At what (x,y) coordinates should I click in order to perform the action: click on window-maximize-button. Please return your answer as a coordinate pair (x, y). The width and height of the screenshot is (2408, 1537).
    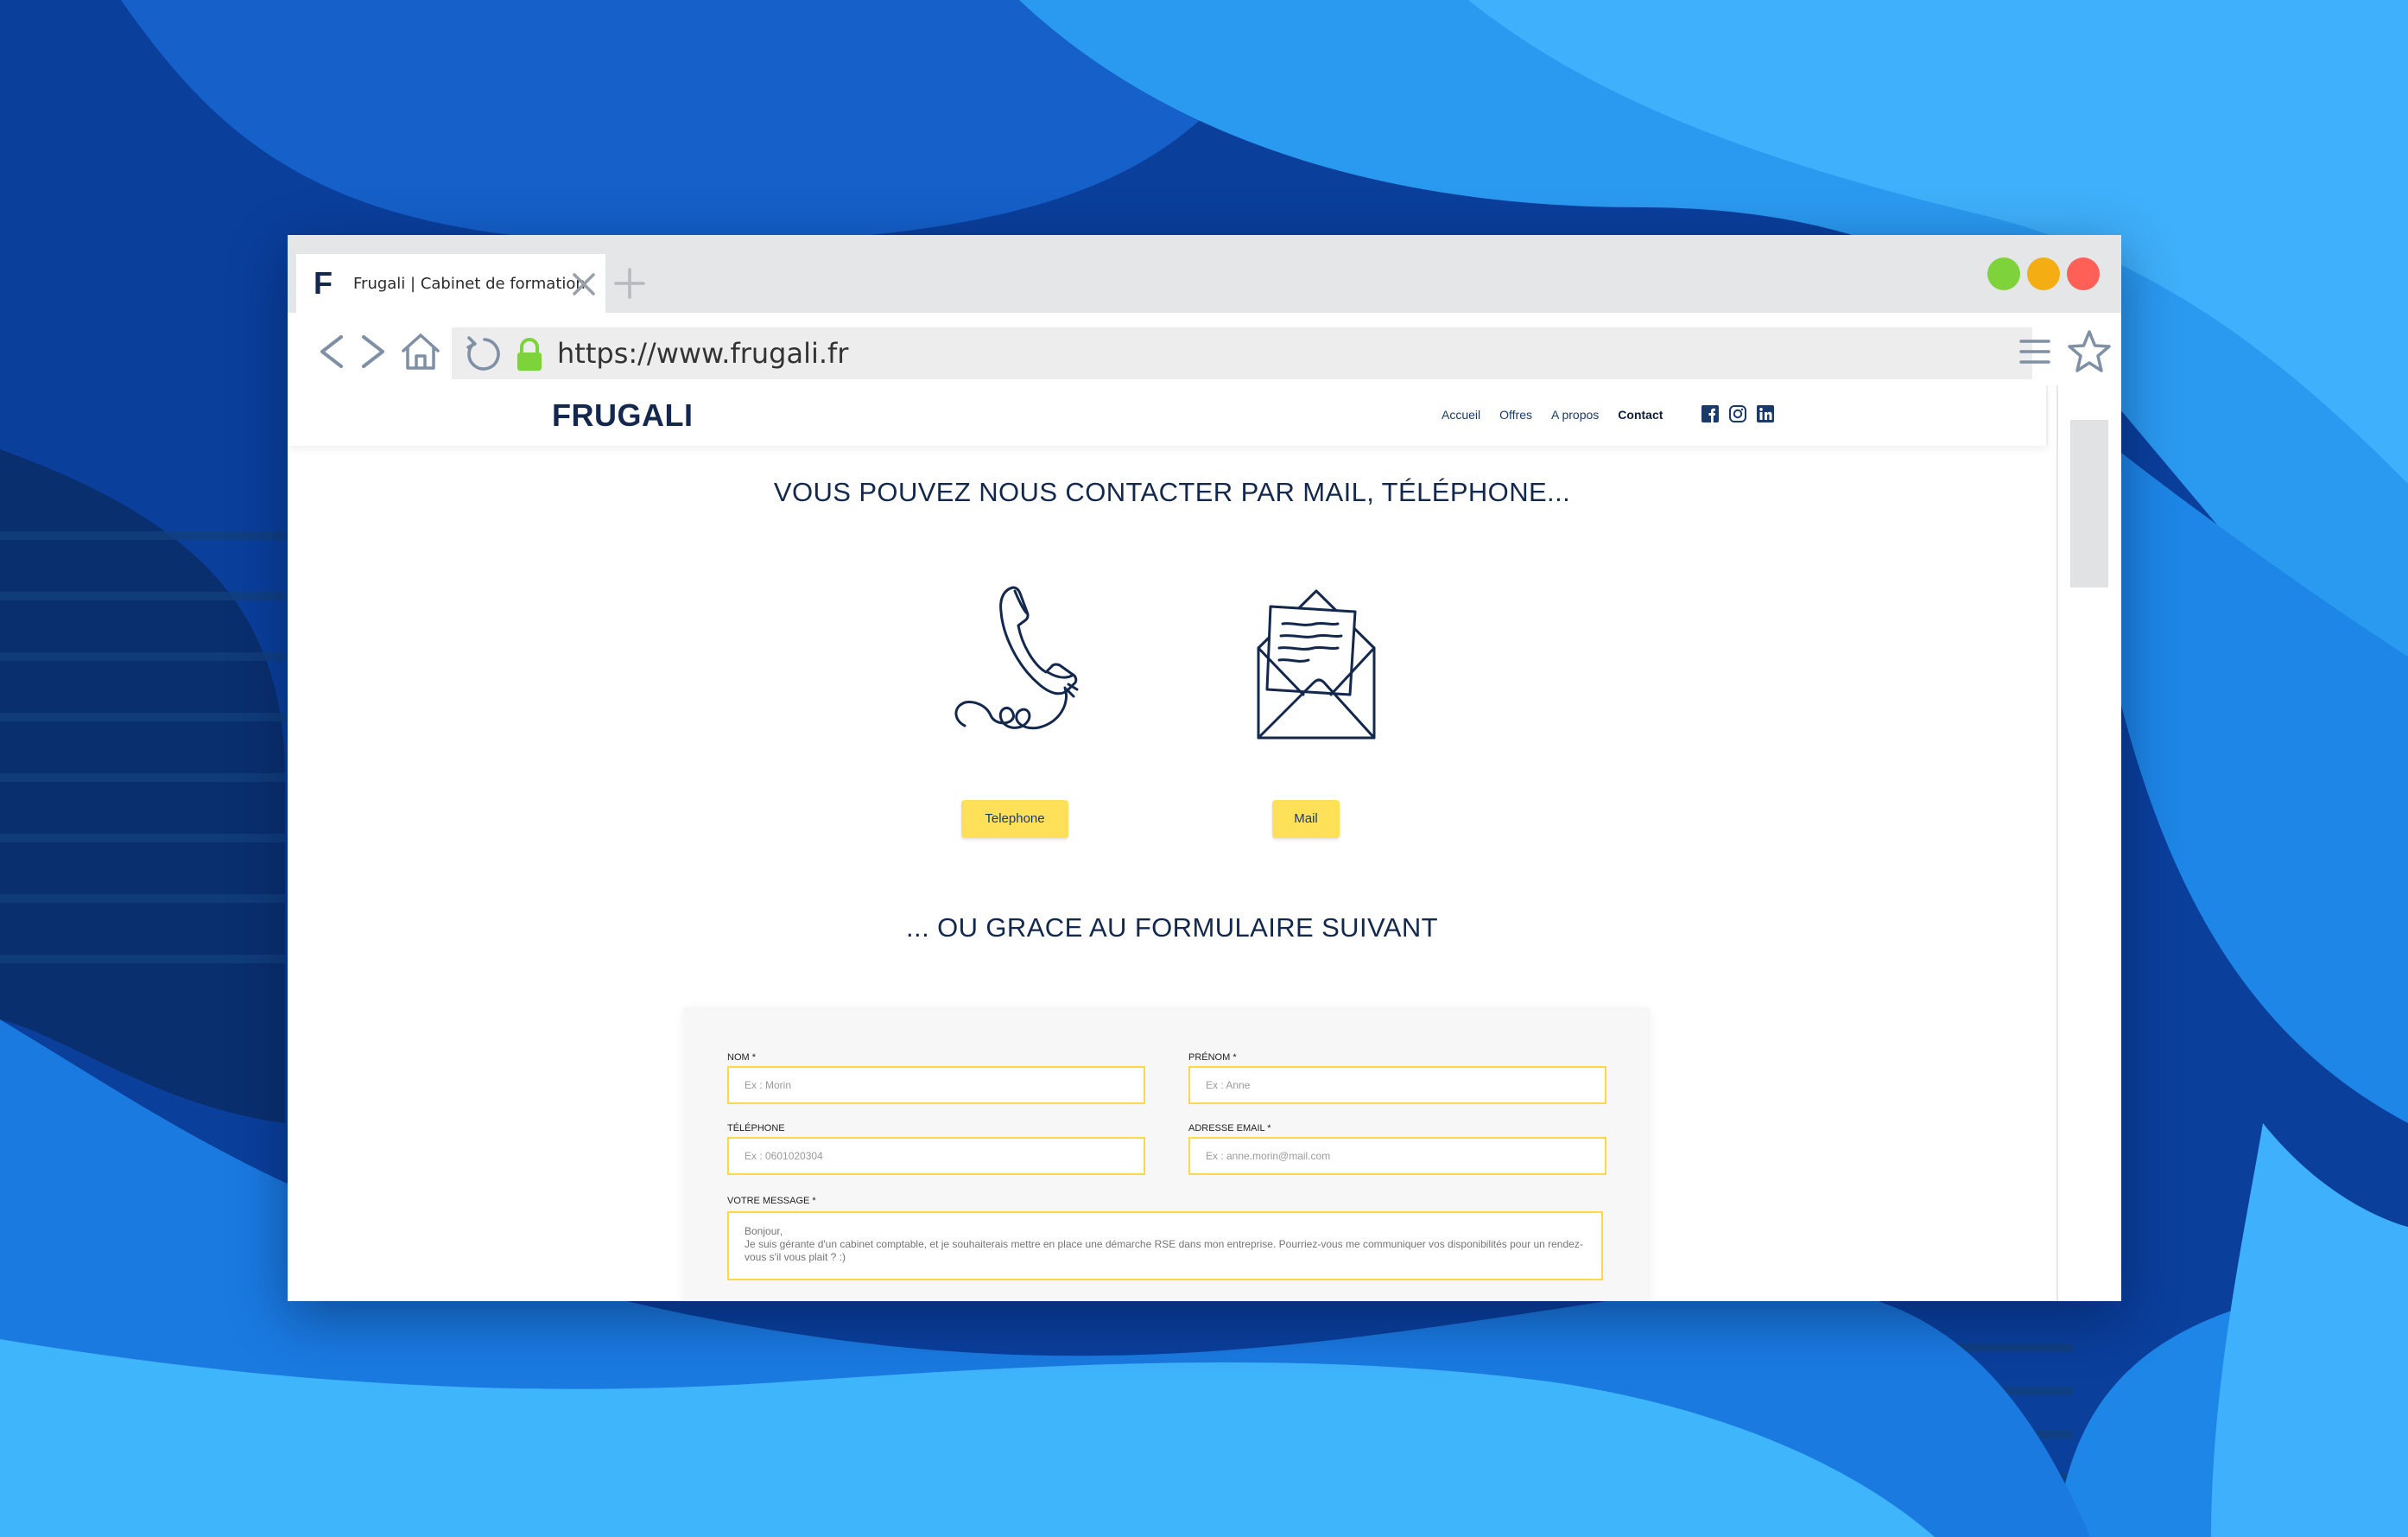
    Looking at the image, I should click on (2043, 273).